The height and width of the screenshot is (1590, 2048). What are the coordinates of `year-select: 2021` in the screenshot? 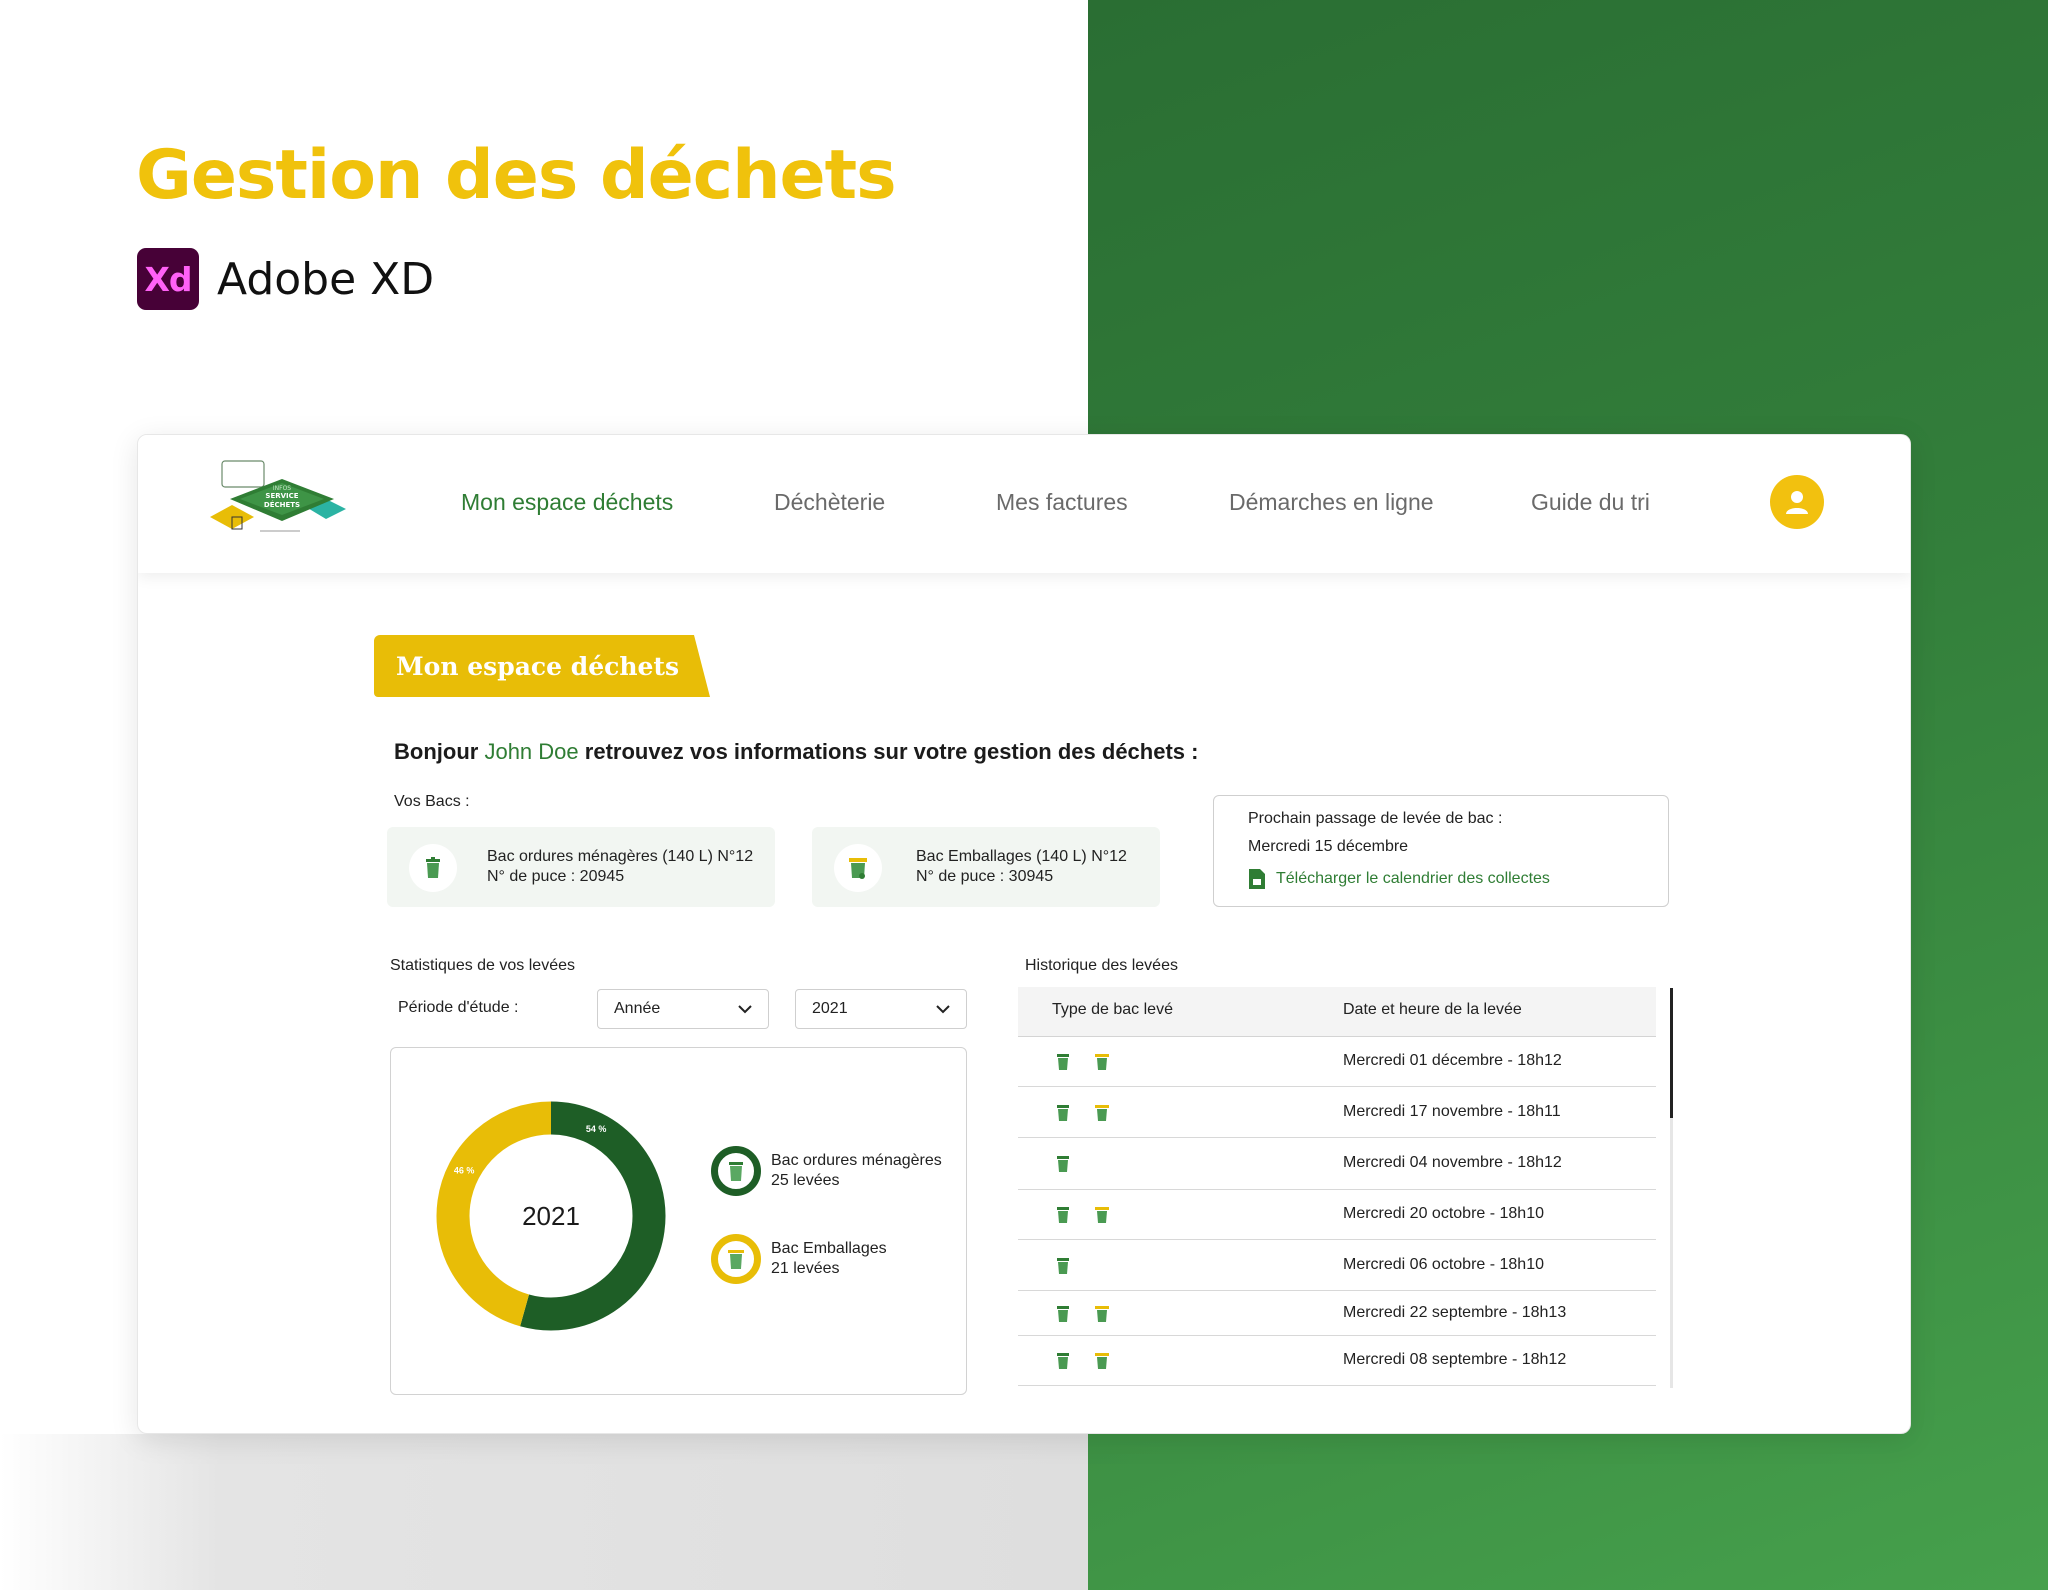 It's located at (881, 1009).